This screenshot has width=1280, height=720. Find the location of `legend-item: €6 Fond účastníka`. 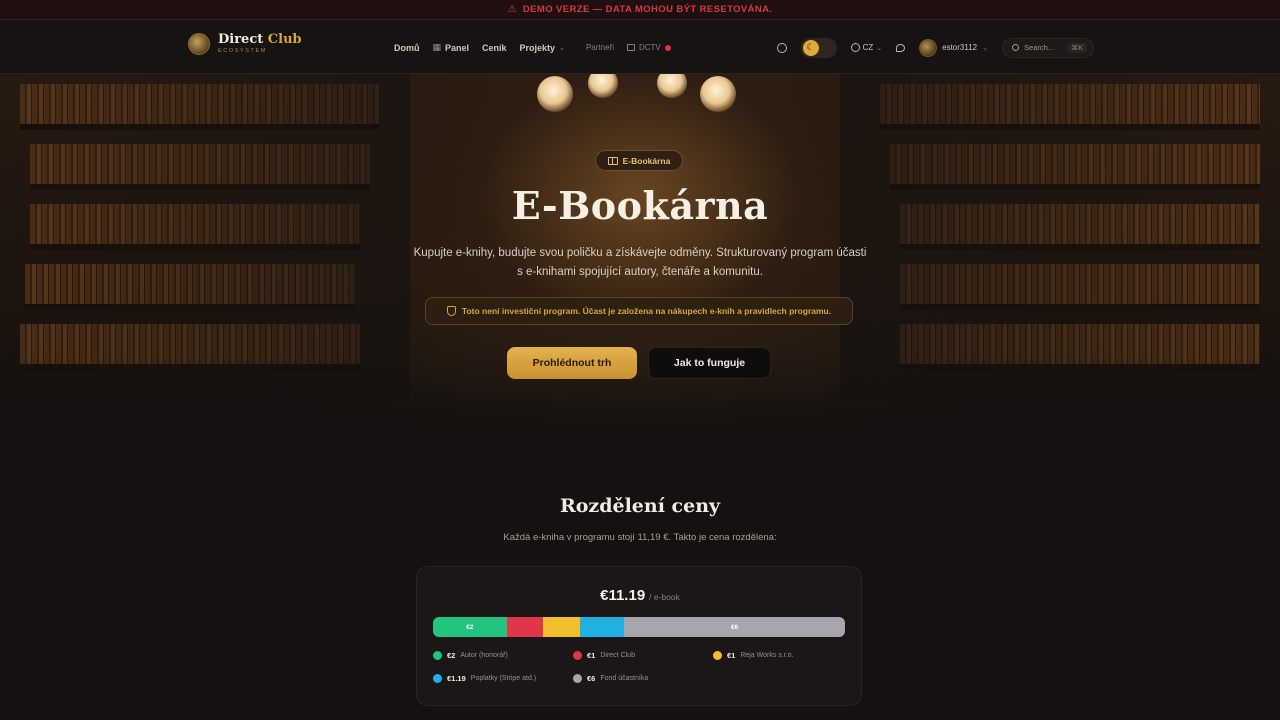

legend-item: €6 Fond účastníka is located at coordinates (643, 678).